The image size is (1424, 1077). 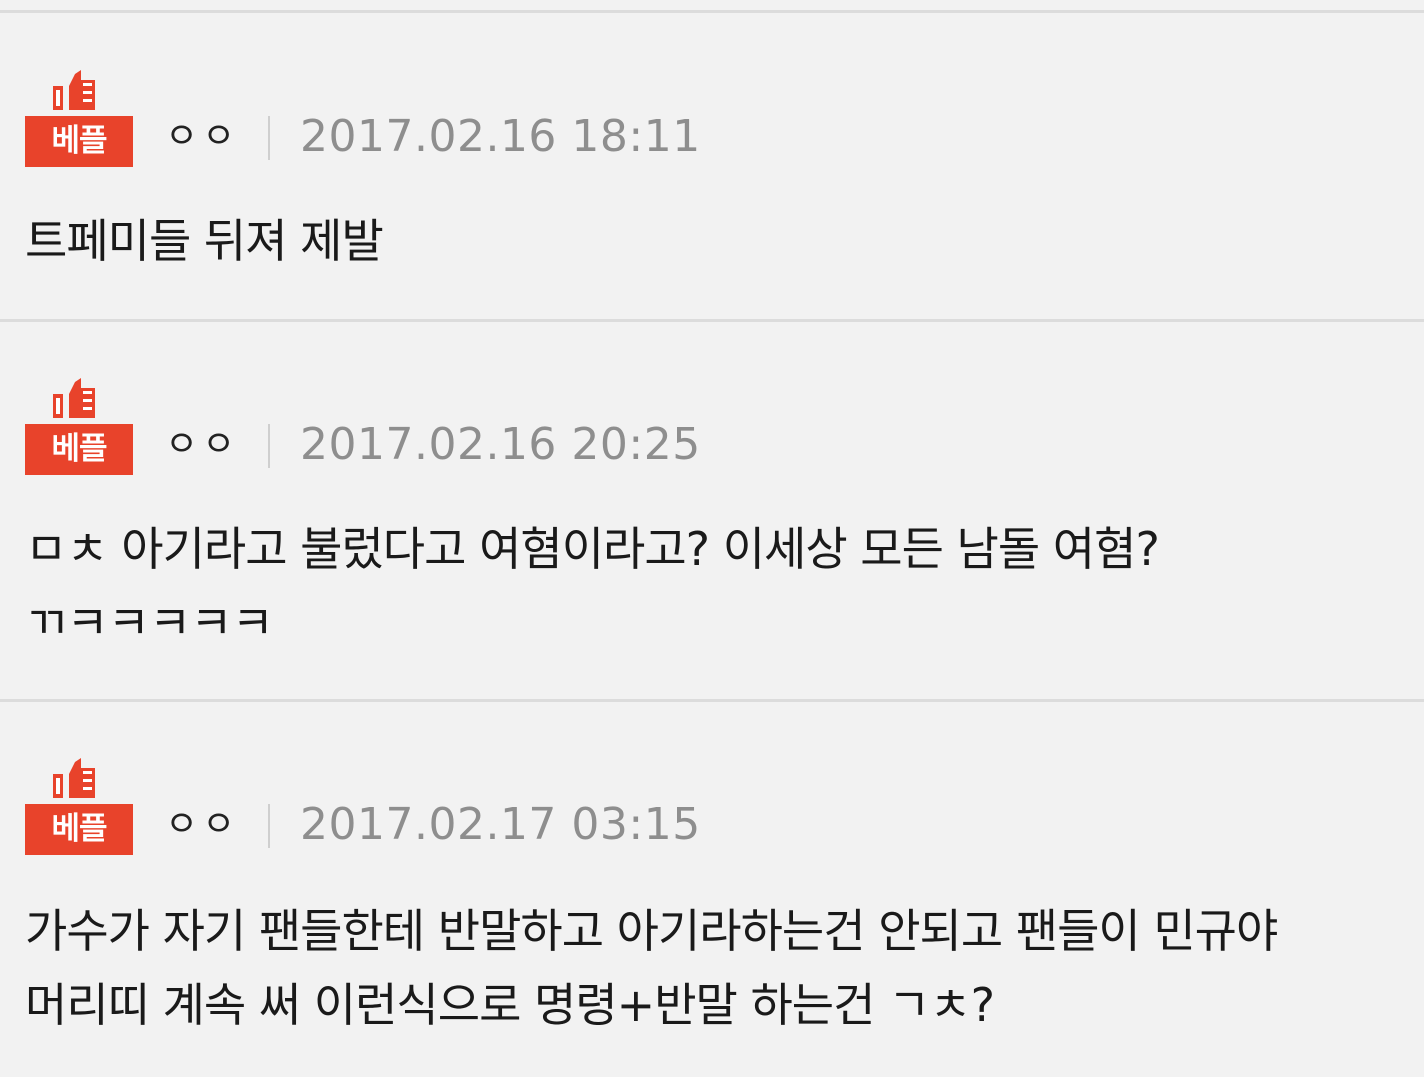 I want to click on comment-text: 트페미들 뒤져 제발, so click(x=204, y=241).